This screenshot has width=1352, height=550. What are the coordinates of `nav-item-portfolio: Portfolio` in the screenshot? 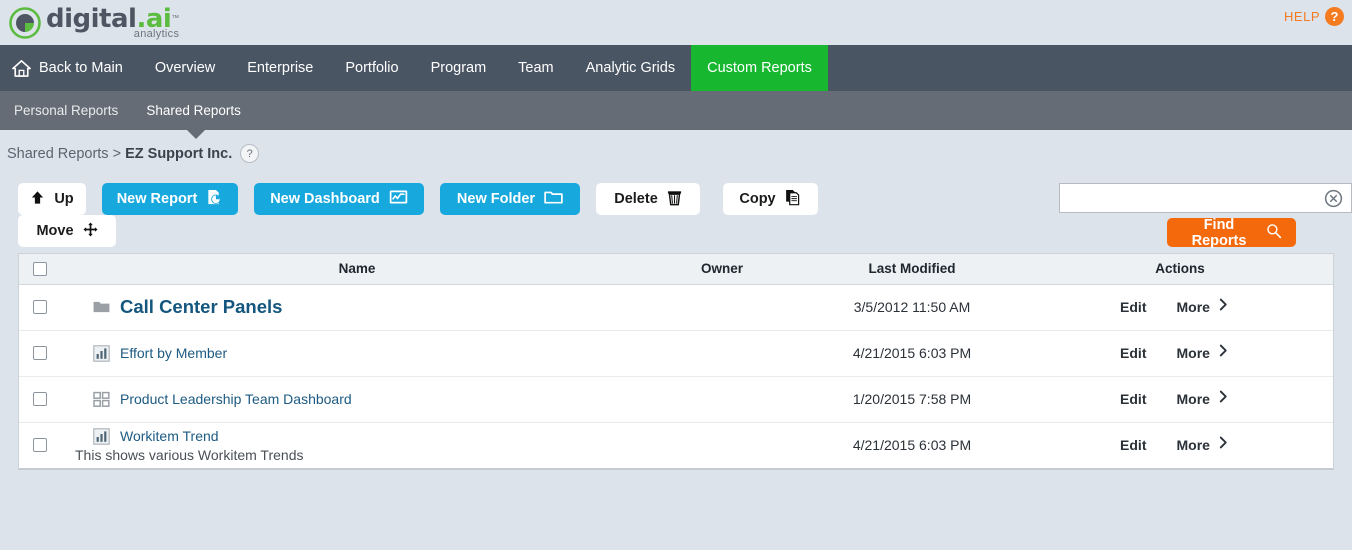 It's located at (371, 68).